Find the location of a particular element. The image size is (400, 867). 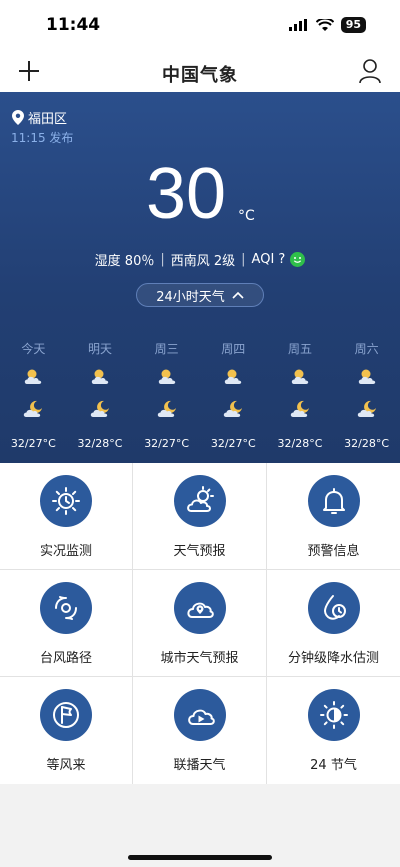

smile-face-icon is located at coordinates (298, 259).